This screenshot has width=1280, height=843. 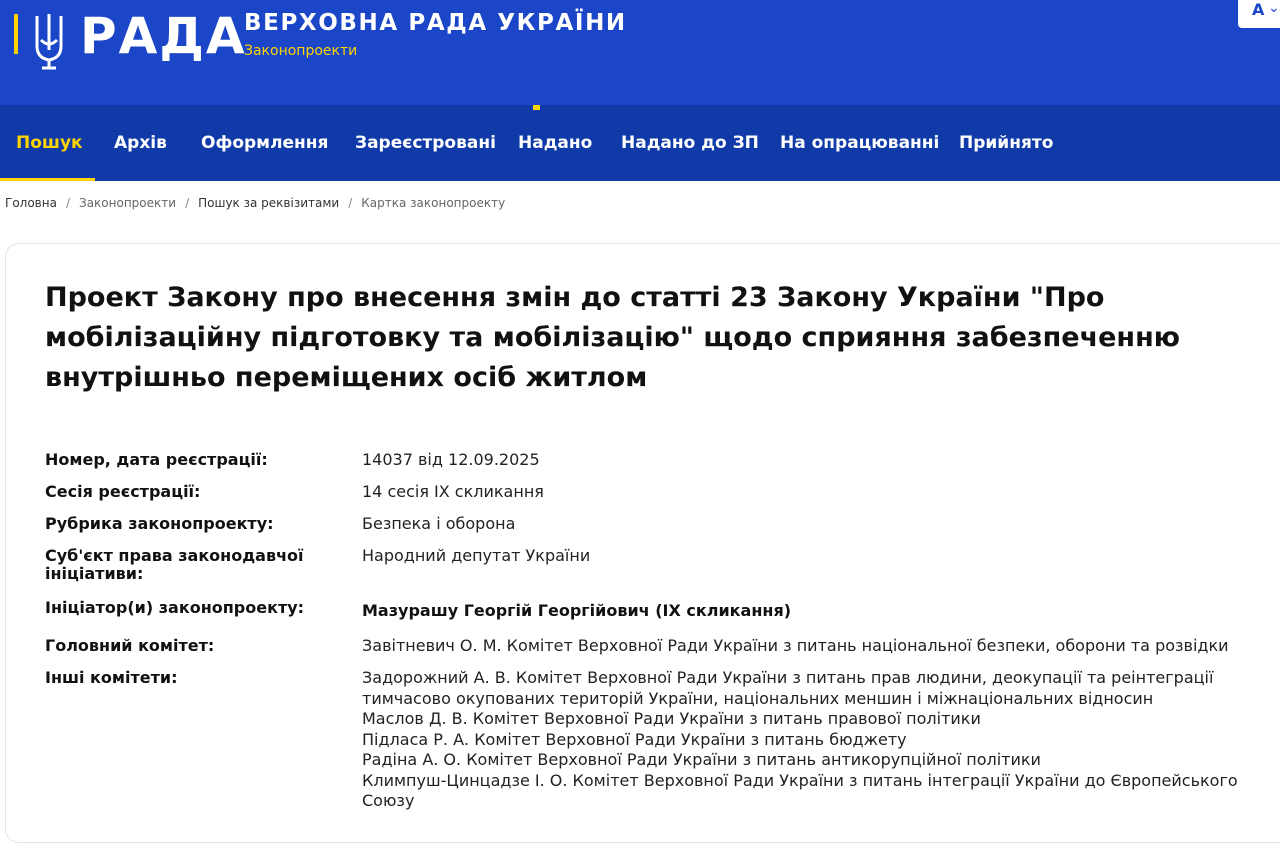 I want to click on field-label-other-committees: Інші комітети:, so click(x=111, y=677).